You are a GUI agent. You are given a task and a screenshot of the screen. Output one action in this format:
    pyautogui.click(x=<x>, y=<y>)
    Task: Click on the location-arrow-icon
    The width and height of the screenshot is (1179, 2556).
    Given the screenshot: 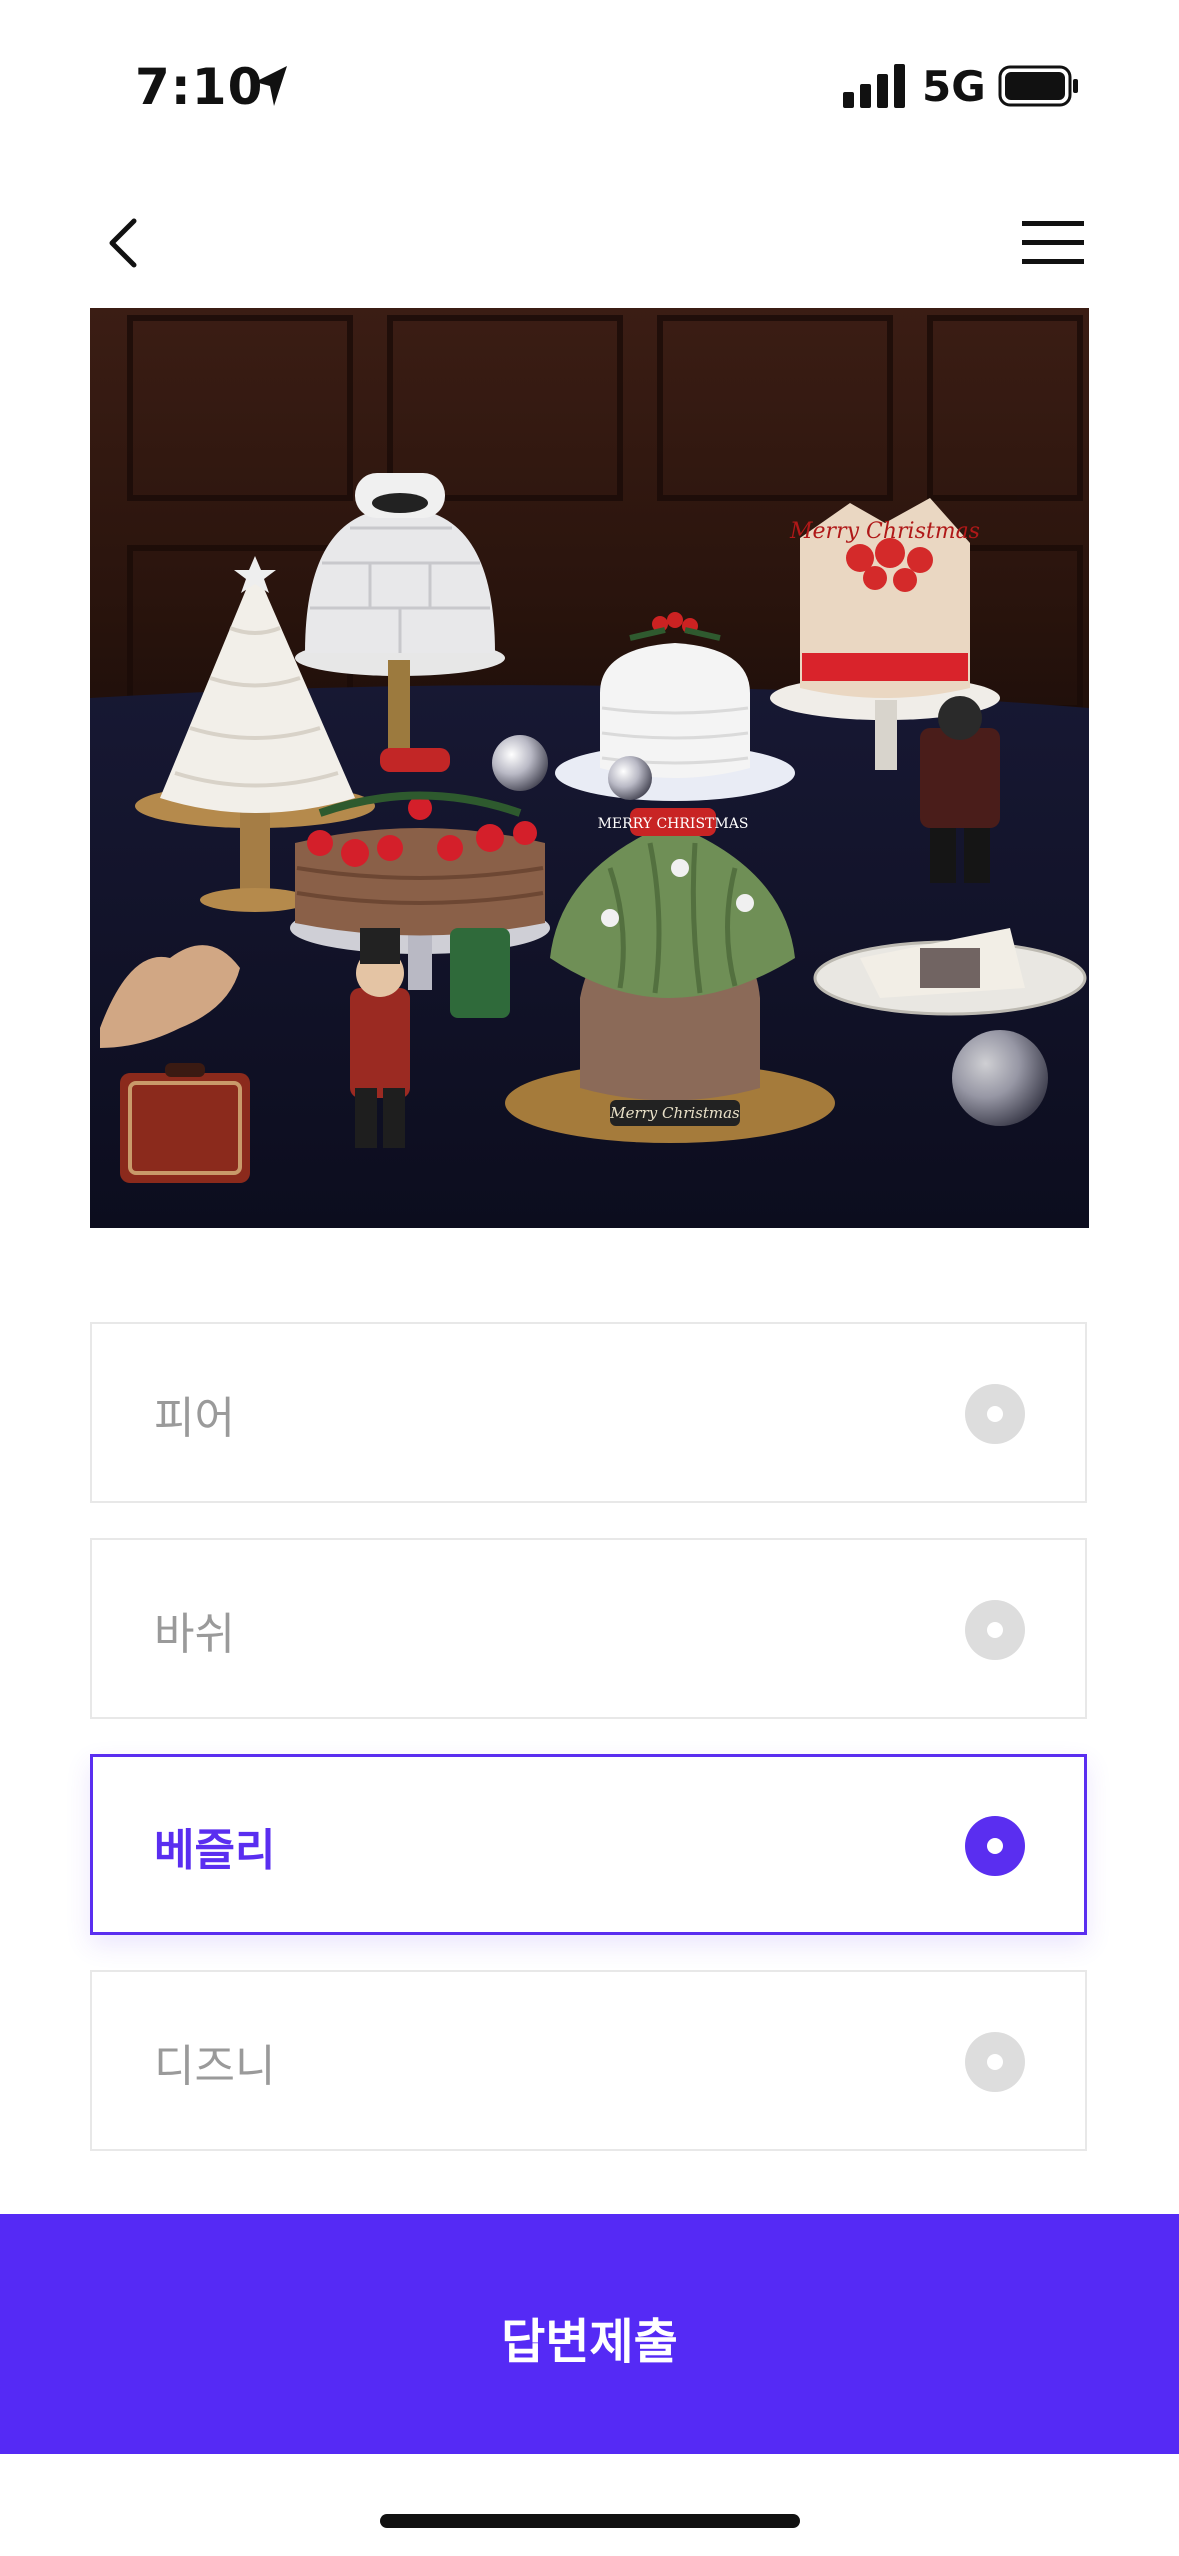 What is the action you would take?
    pyautogui.click(x=271, y=86)
    